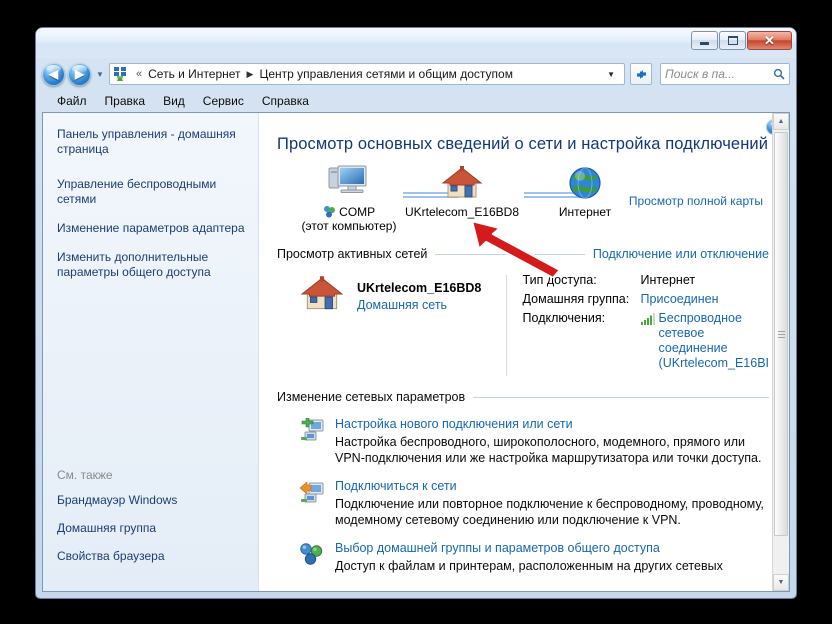  What do you see at coordinates (611, 74) in the screenshot?
I see `breadcrumb-dropdown-icon: ▼` at bounding box center [611, 74].